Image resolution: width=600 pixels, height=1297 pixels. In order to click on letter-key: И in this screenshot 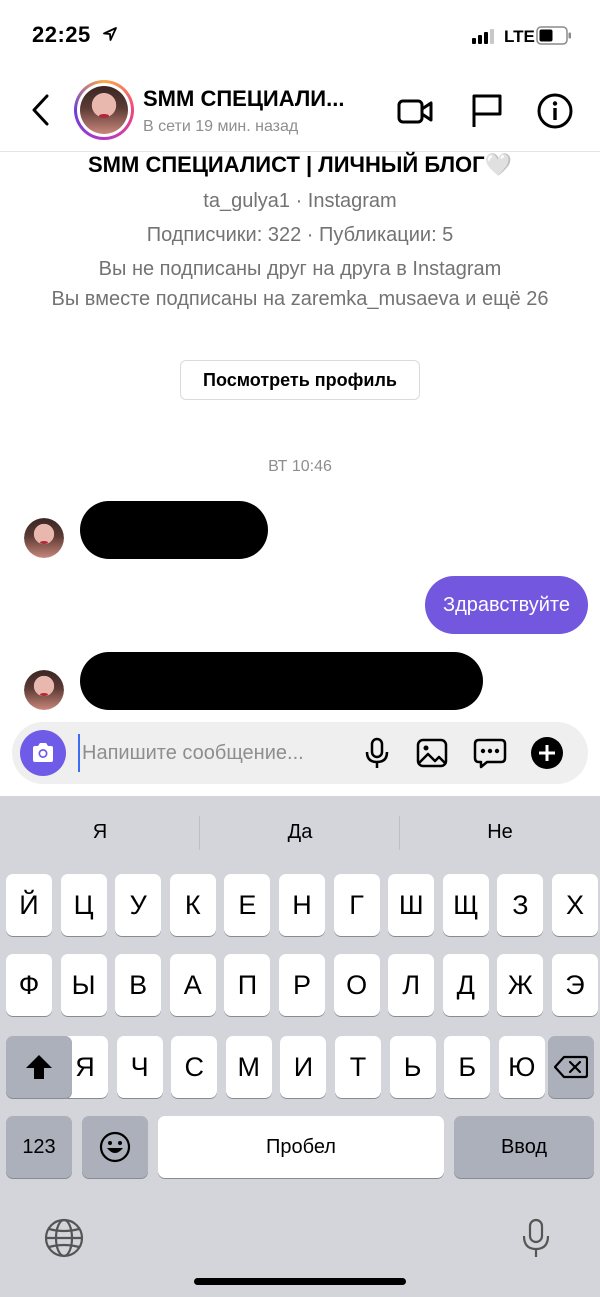, I will do `click(303, 1067)`.